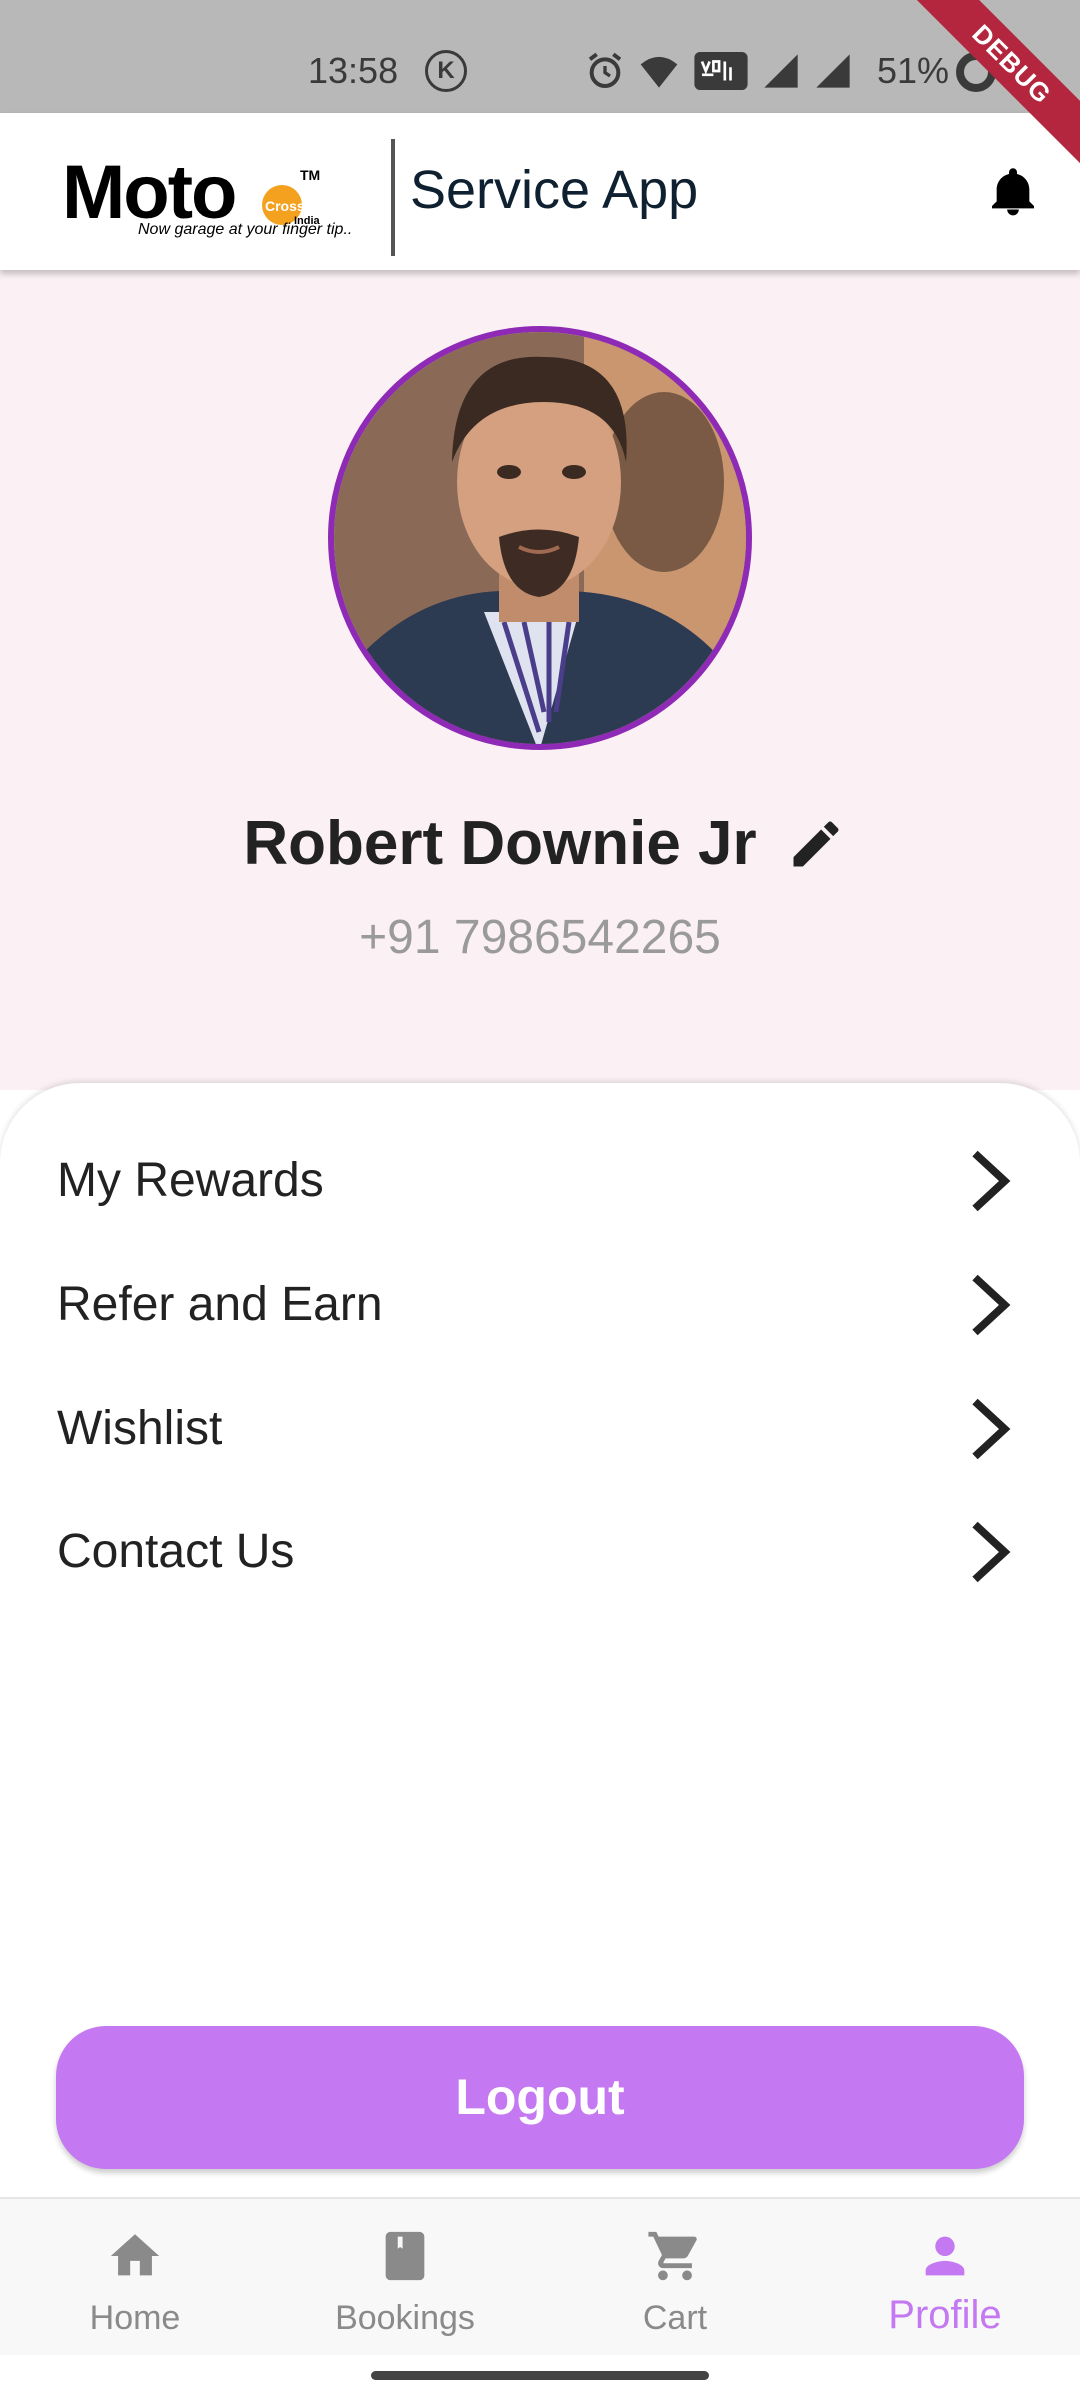 The image size is (1080, 2400). What do you see at coordinates (220, 1304) in the screenshot?
I see `menu-item-label: Refer and Earn` at bounding box center [220, 1304].